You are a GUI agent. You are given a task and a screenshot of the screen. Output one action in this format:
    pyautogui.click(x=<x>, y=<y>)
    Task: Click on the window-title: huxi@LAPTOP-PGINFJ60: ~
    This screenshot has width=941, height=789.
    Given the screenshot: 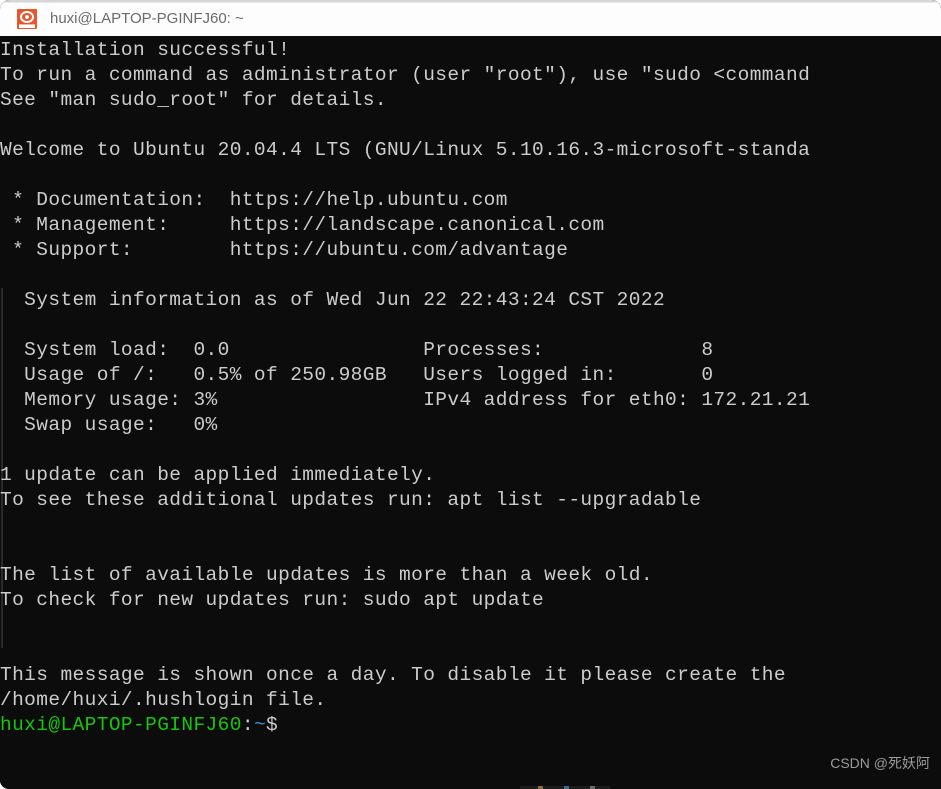 What is the action you would take?
    pyautogui.click(x=147, y=18)
    